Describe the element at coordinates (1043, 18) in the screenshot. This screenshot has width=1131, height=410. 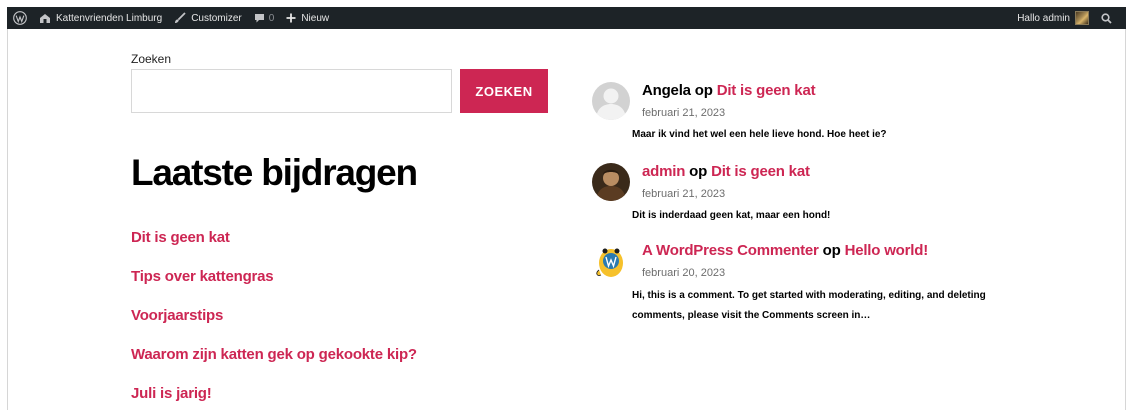
I see `greeting: Hallo admin` at that location.